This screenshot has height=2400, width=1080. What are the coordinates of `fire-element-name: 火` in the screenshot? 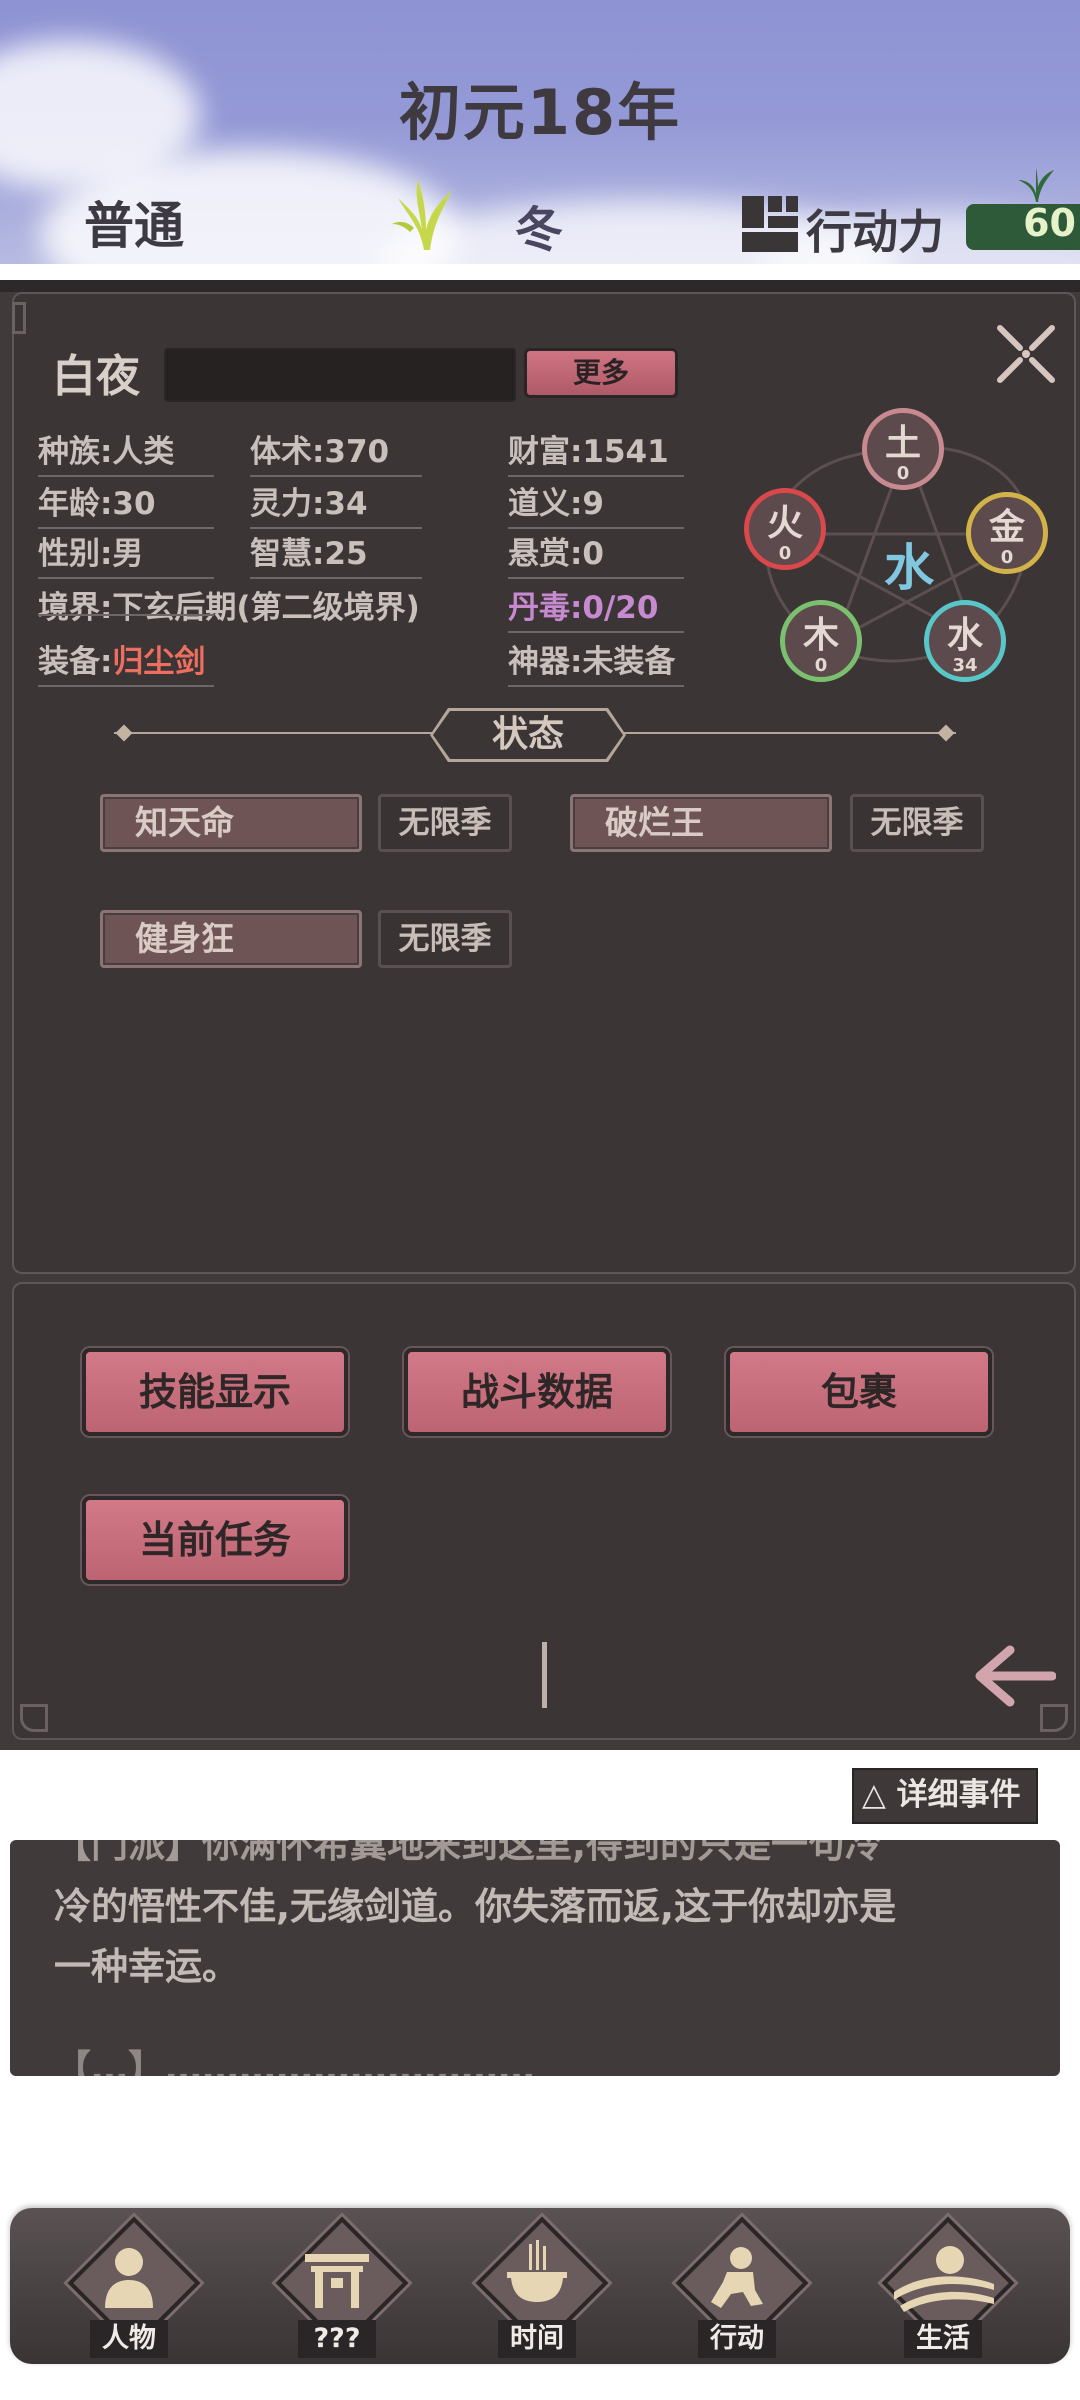 It's located at (784, 523).